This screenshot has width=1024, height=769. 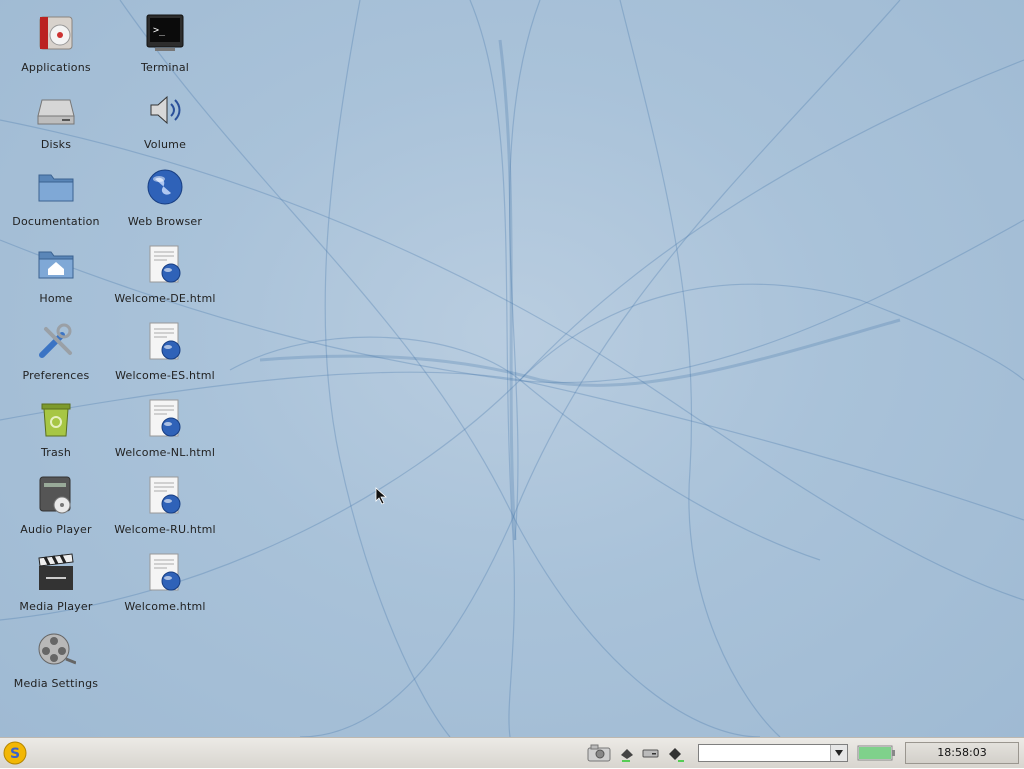 What do you see at coordinates (56, 33) in the screenshot?
I see `applications-icon` at bounding box center [56, 33].